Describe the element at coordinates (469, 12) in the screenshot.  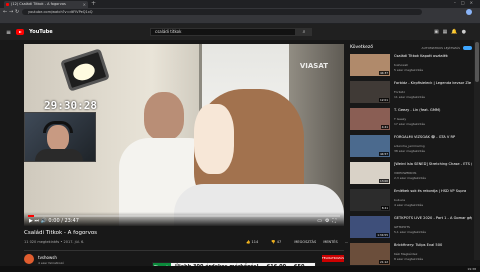
I see `profile-avatar` at that location.